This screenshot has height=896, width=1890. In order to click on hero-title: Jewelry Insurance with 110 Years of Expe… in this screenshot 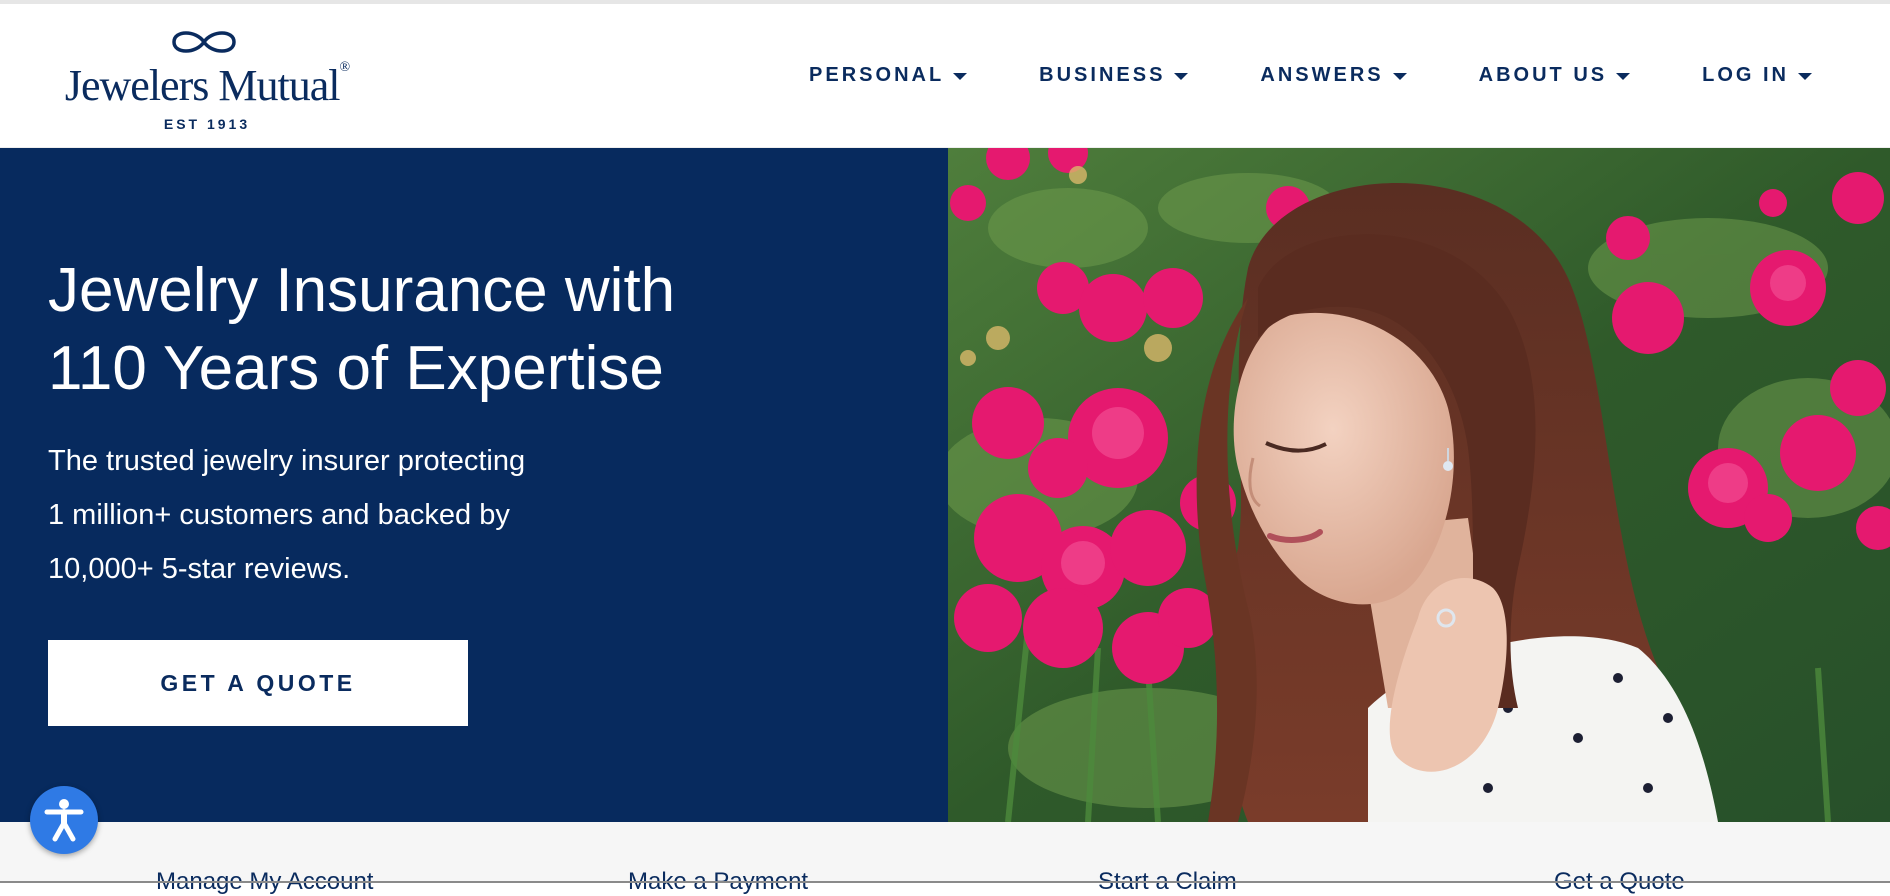, I will do `click(408, 330)`.